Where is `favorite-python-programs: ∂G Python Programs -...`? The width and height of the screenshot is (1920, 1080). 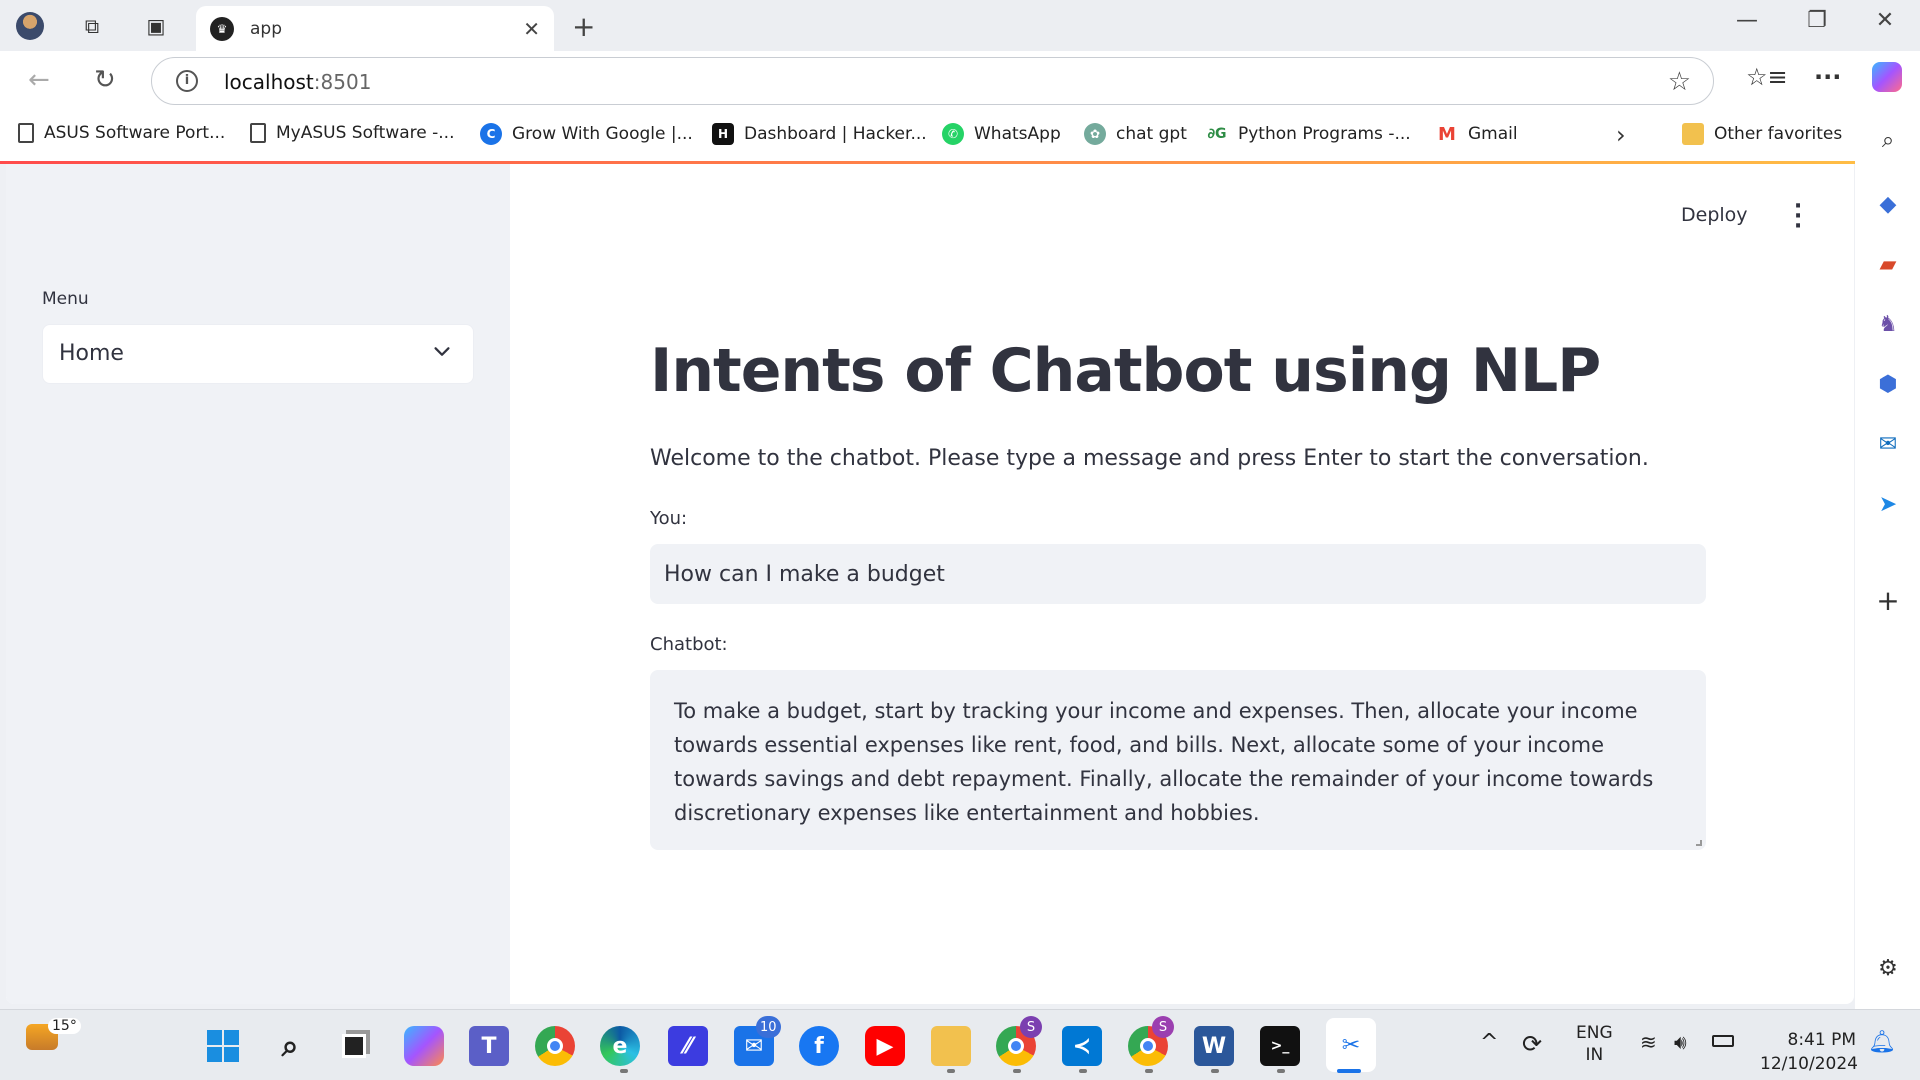 favorite-python-programs: ∂G Python Programs -... is located at coordinates (1308, 134).